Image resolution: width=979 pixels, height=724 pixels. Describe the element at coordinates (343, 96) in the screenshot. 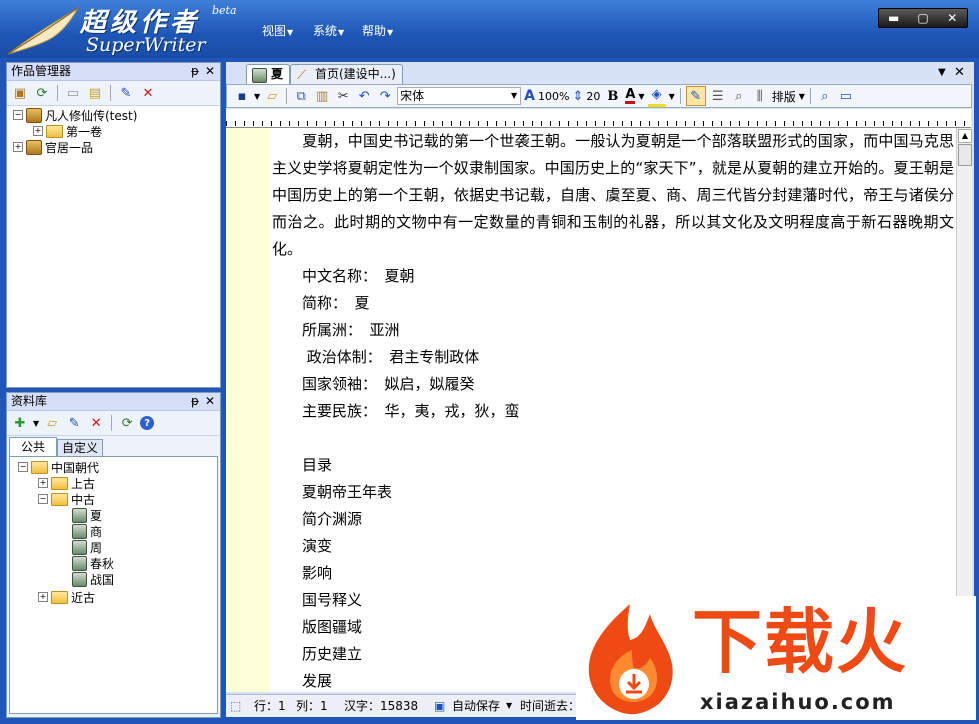

I see `cut-icon: ✂` at that location.